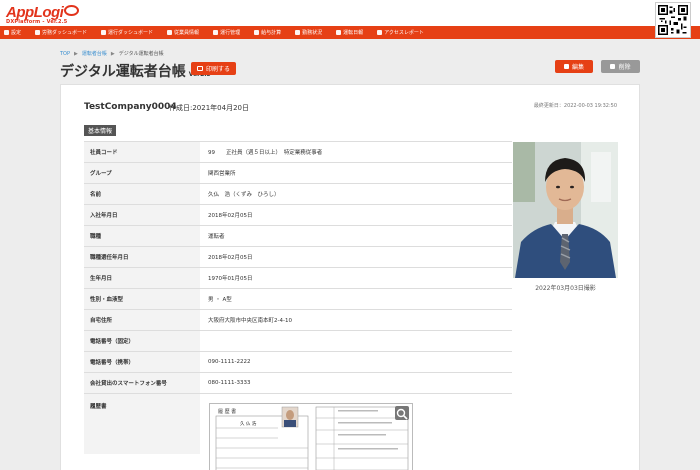 The width and height of the screenshot is (700, 470). Describe the element at coordinates (216, 32) in the screenshot. I see `truck-icon` at that location.